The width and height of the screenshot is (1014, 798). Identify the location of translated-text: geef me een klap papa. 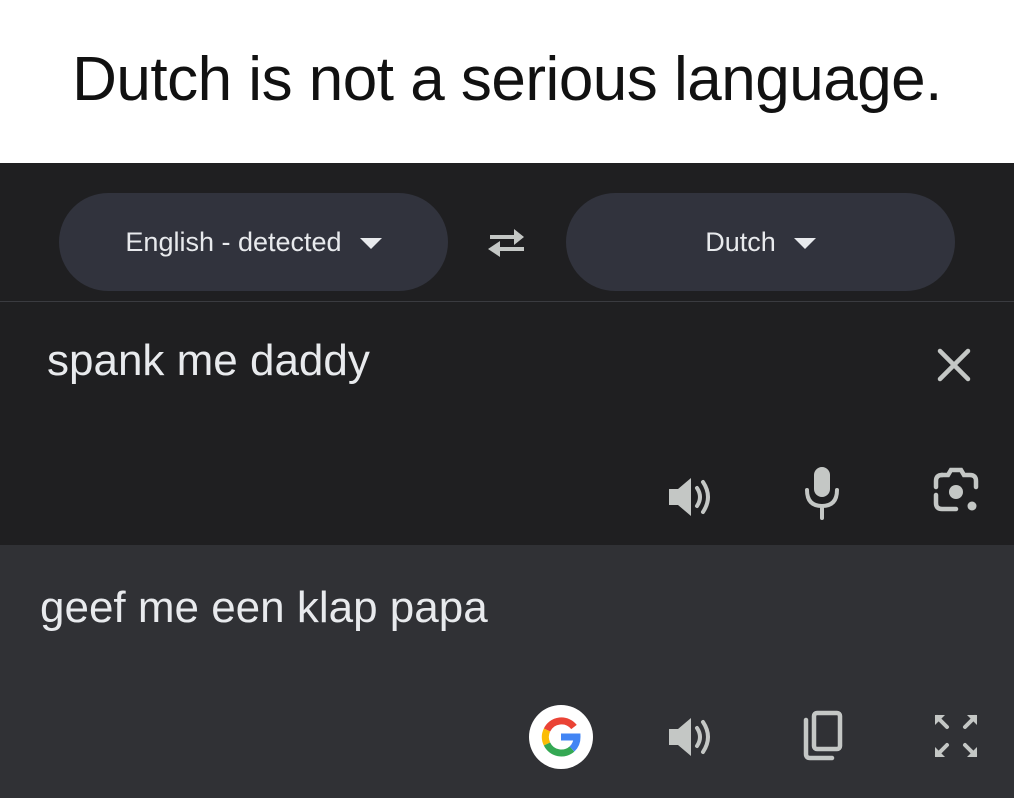
(264, 607).